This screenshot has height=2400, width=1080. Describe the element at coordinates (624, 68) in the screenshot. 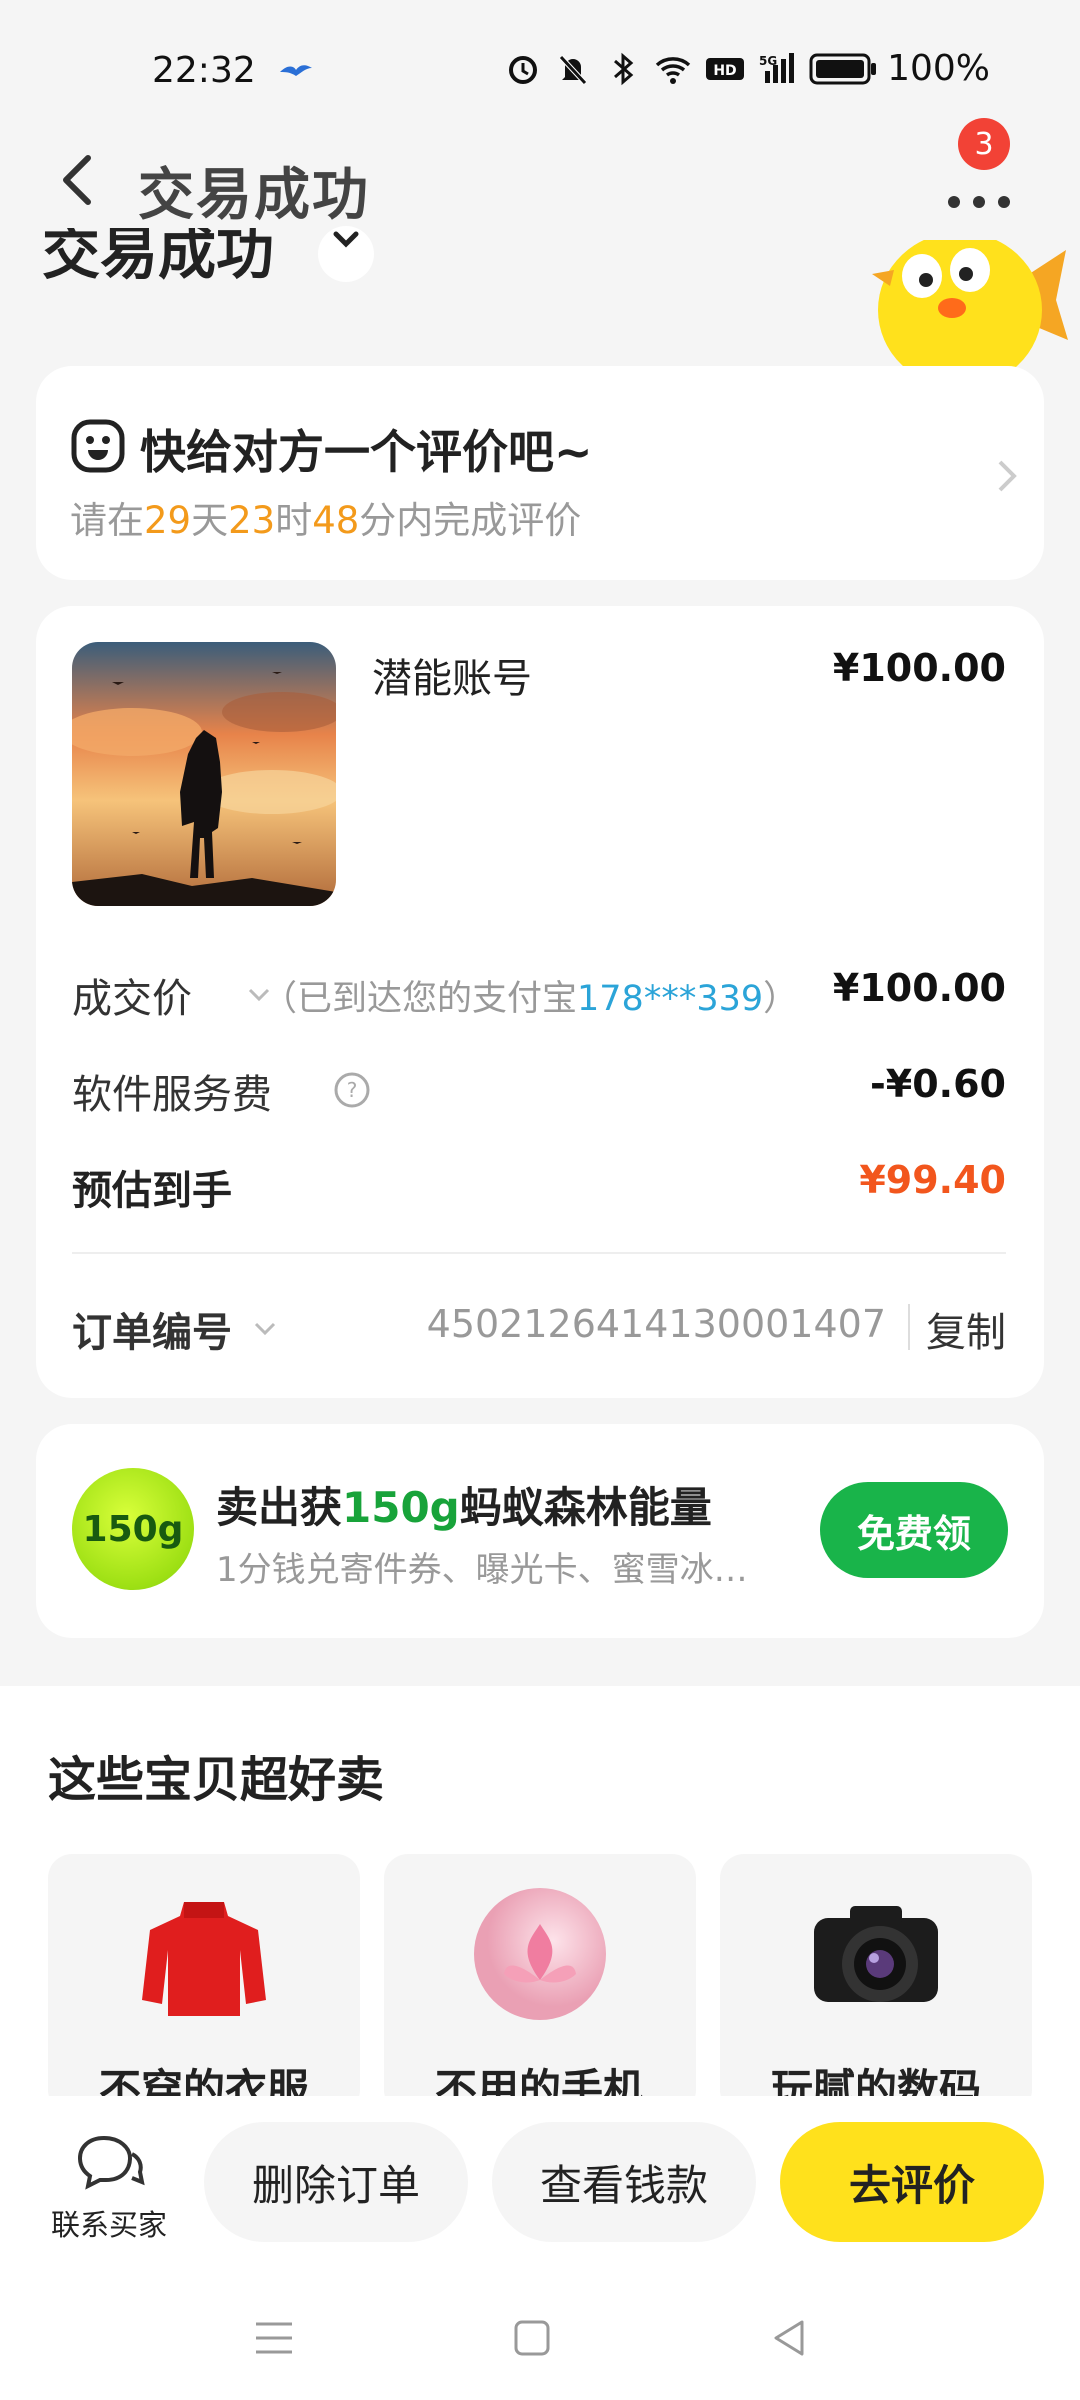

I see `bluetooth-icon` at that location.